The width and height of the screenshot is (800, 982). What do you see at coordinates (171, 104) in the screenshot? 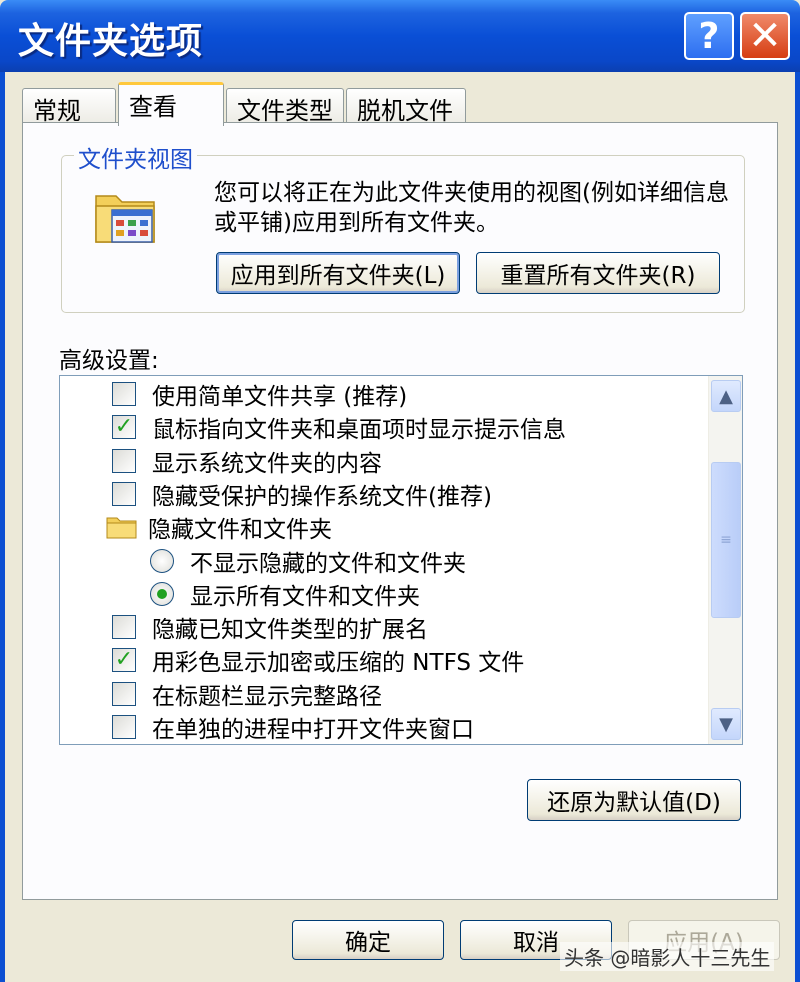
I see `tab-view: 查看` at bounding box center [171, 104].